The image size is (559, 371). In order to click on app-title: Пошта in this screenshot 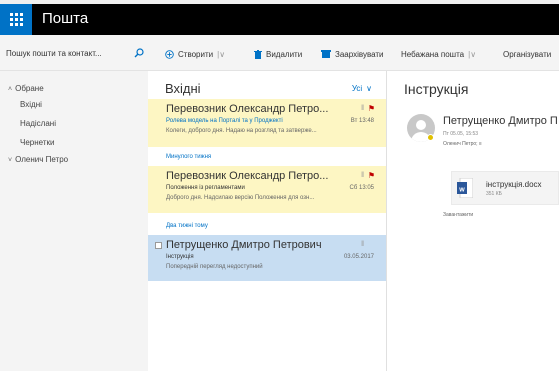, I will do `click(65, 18)`.